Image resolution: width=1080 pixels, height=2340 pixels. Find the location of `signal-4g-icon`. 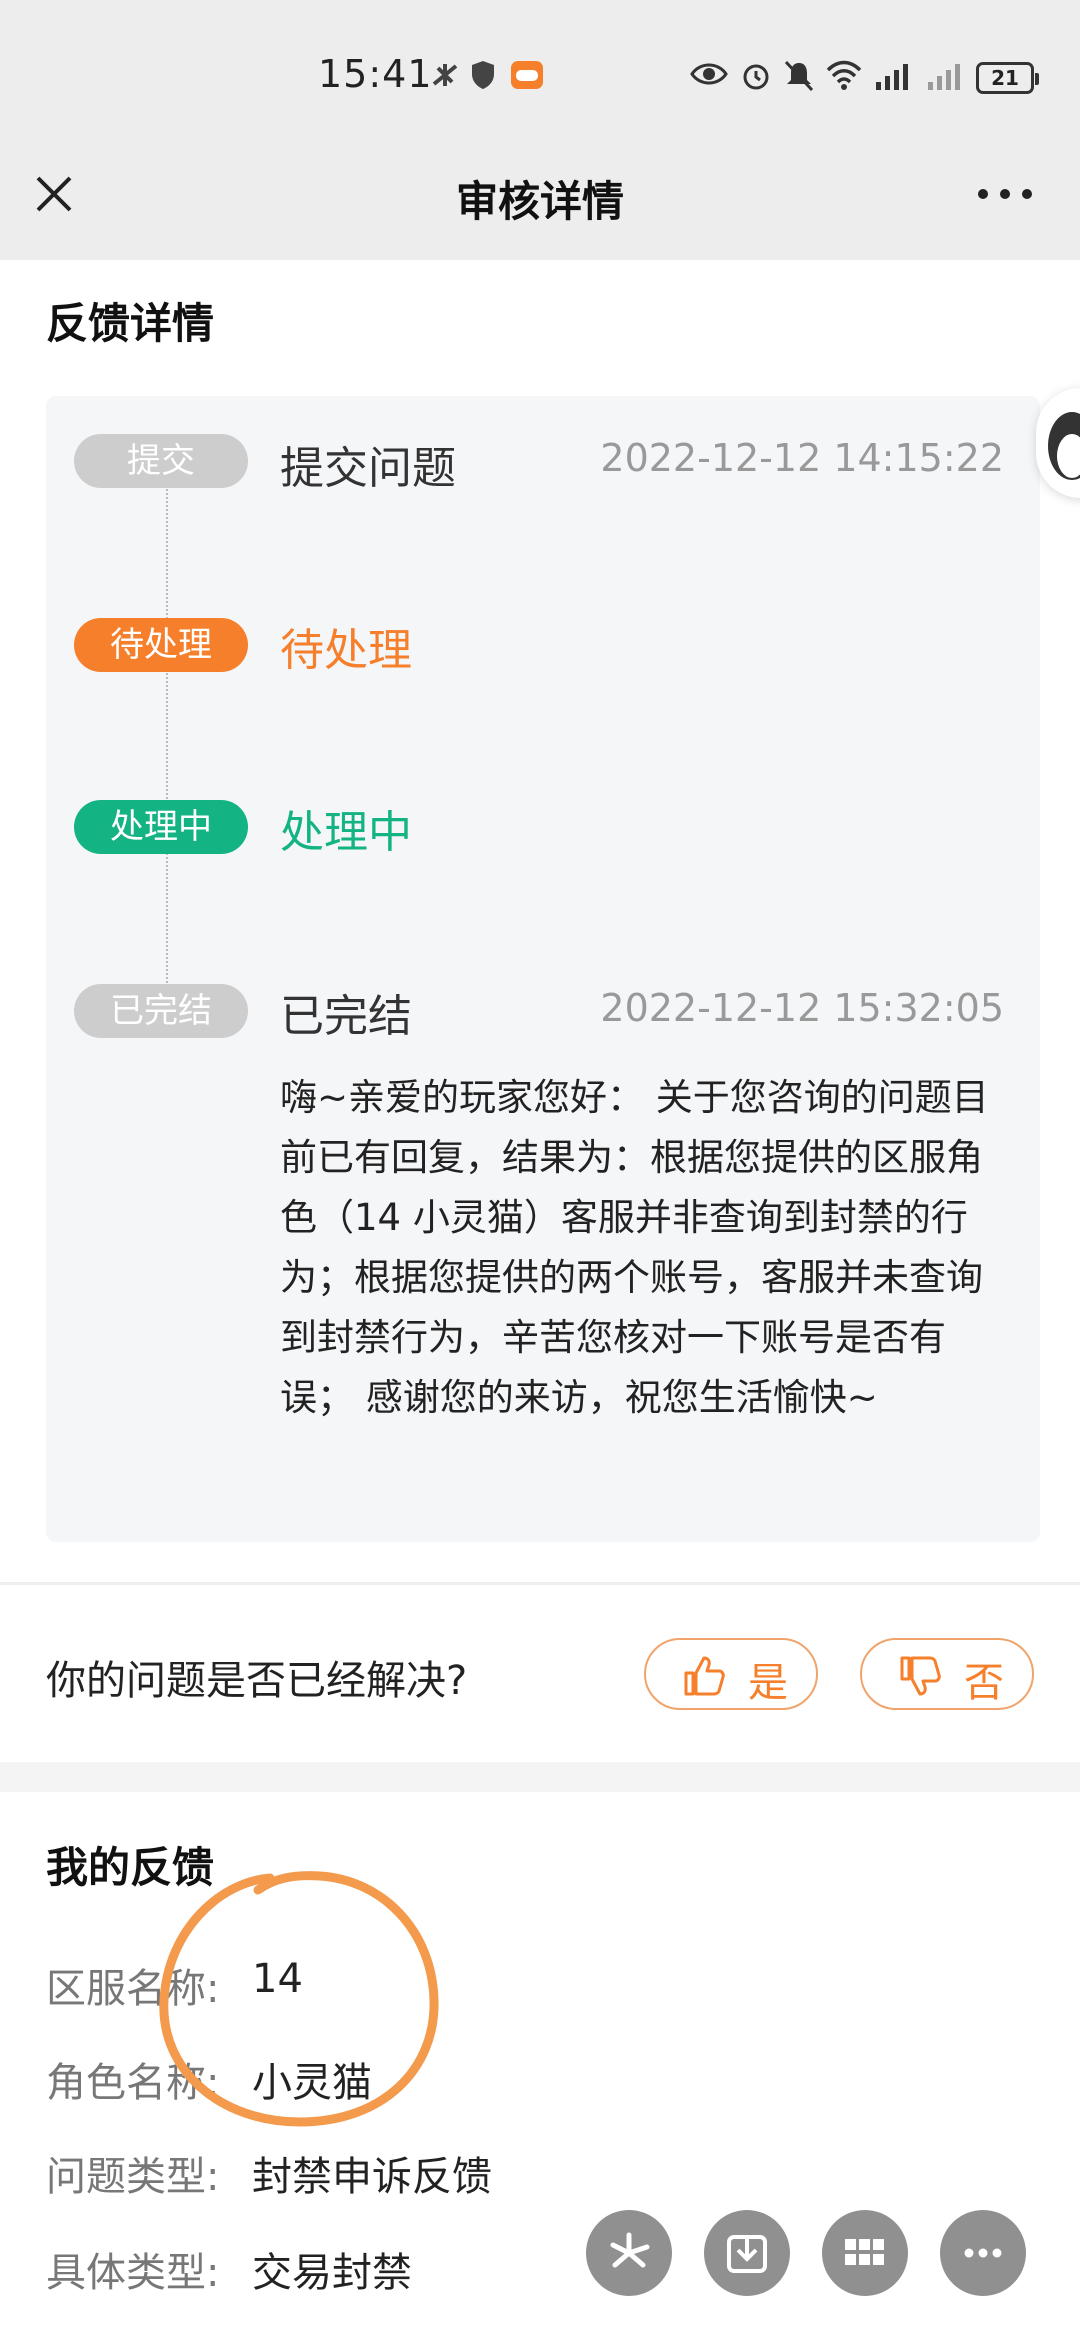

signal-4g-icon is located at coordinates (892, 77).